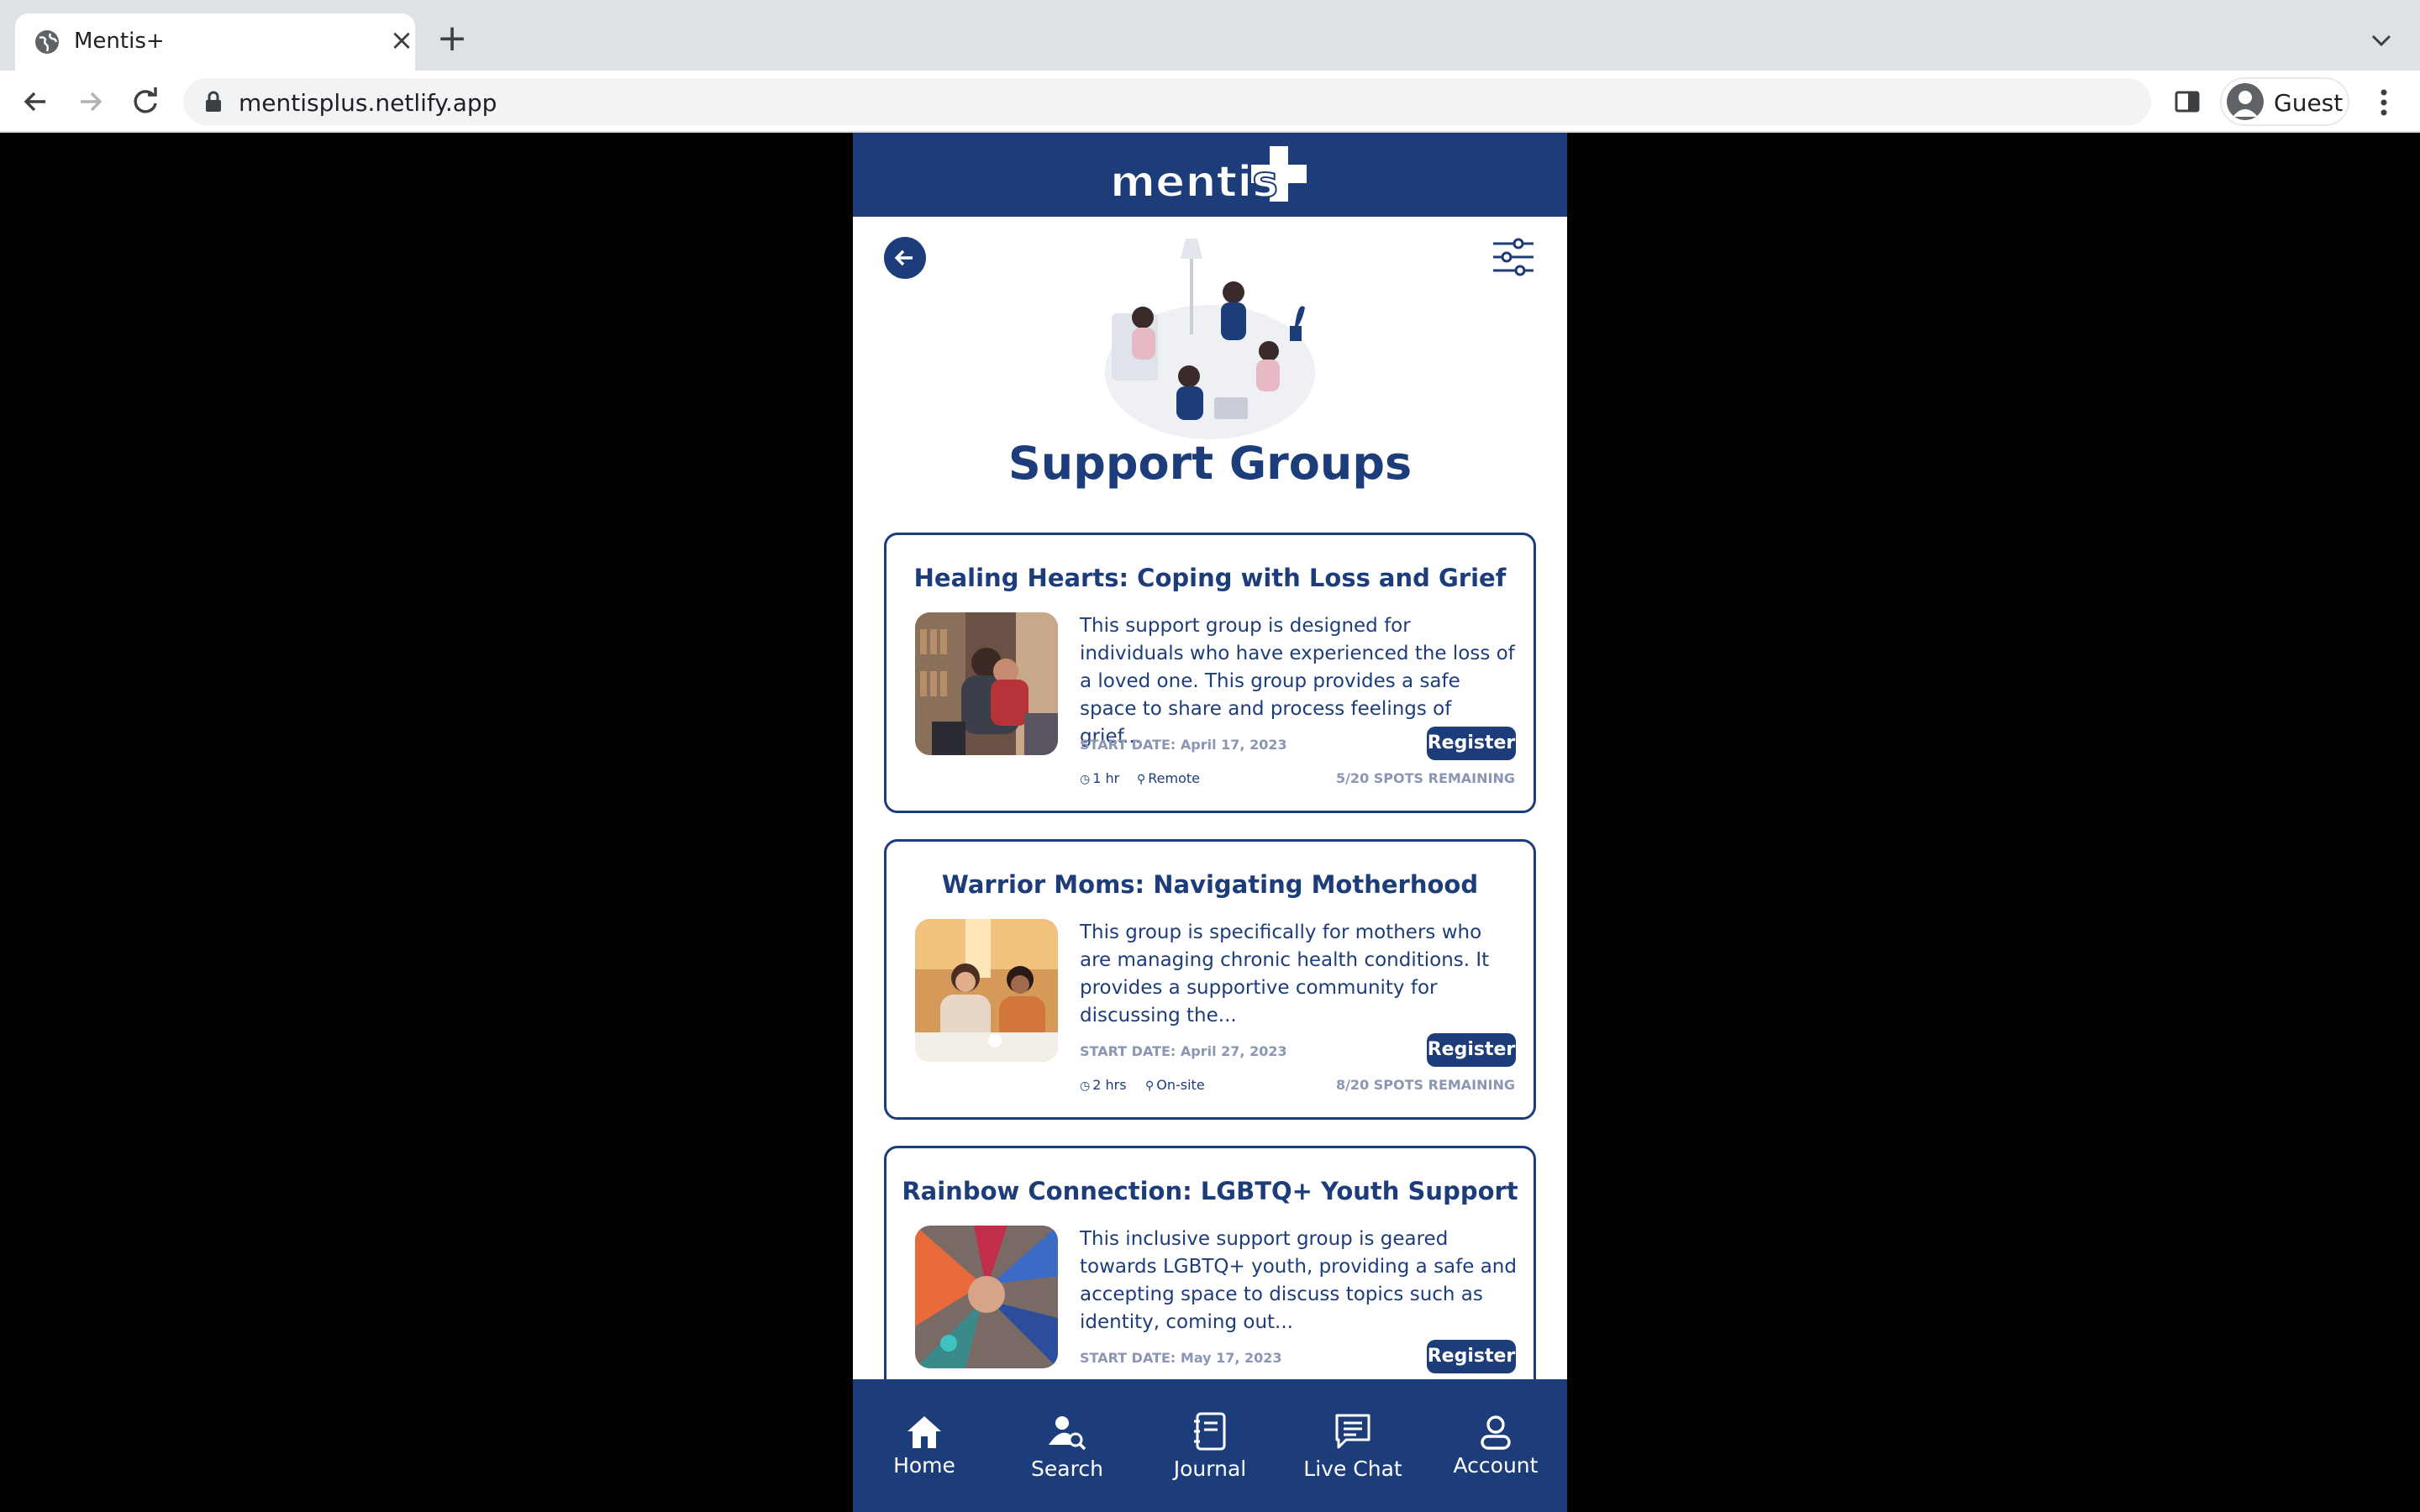 Image resolution: width=2420 pixels, height=1512 pixels. Describe the element at coordinates (402, 40) in the screenshot. I see `close-tab-icon: ×` at that location.